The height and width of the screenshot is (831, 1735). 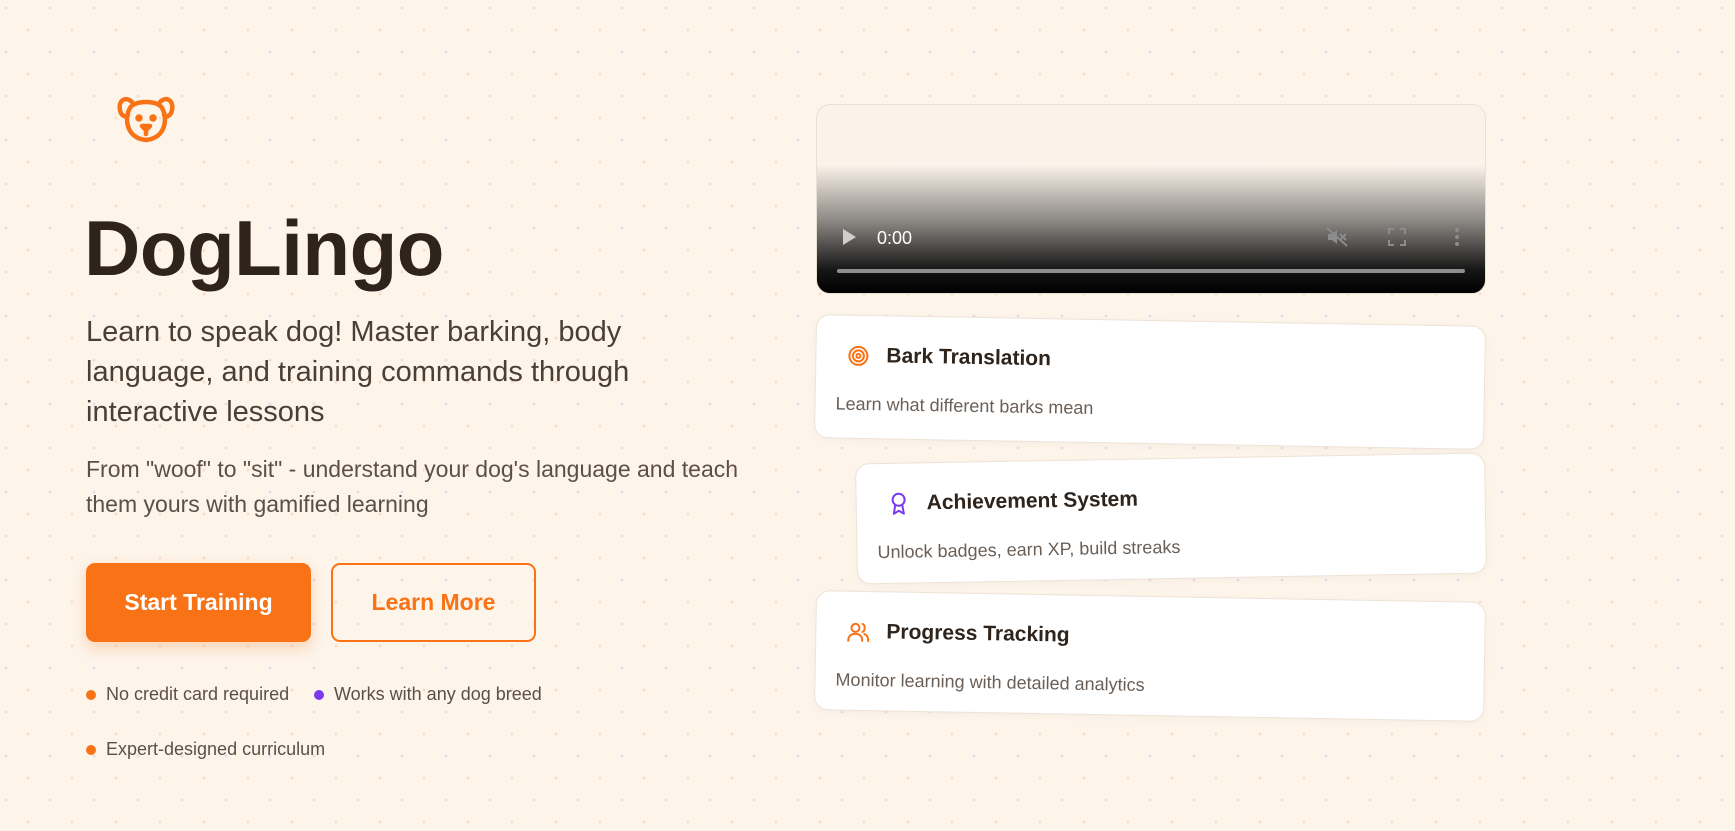 I want to click on card-text: Monitor learning with detailed analytics, so click(x=990, y=682).